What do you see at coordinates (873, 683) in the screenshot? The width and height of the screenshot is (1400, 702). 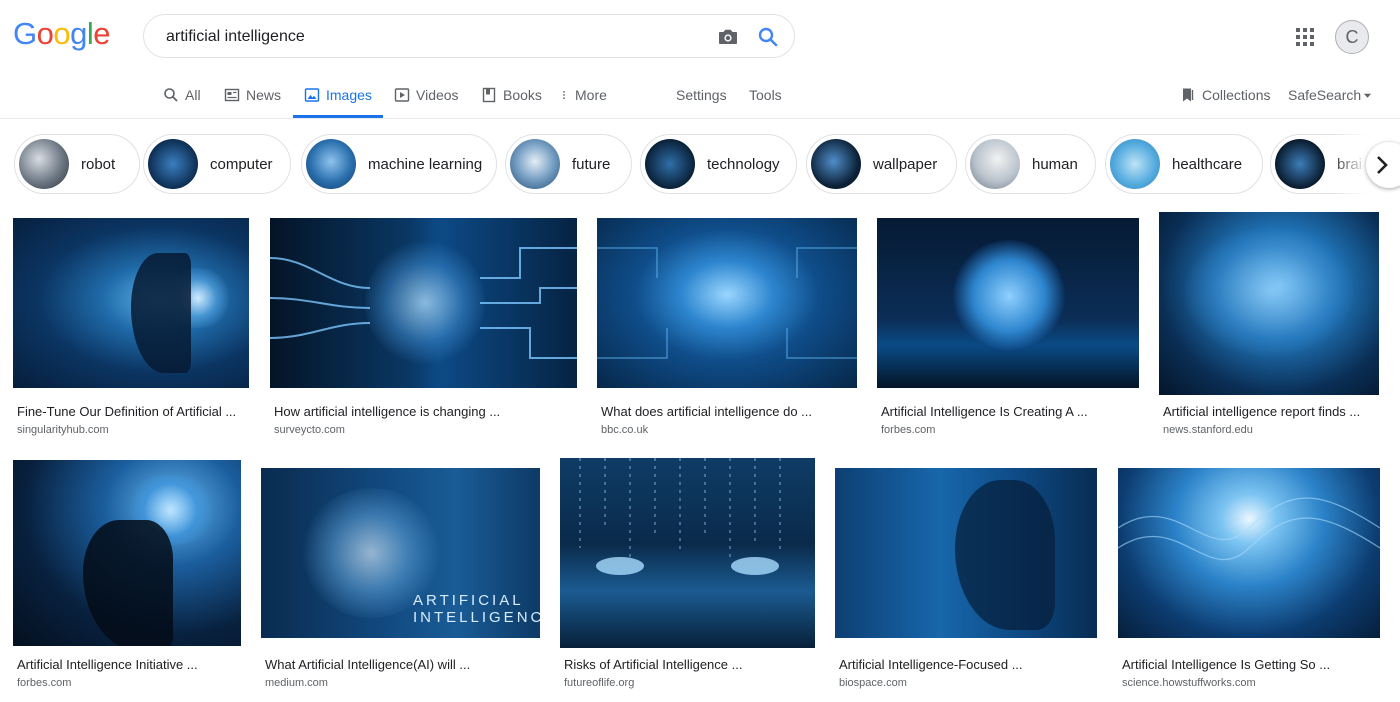 I see `result-source: biospace.com` at bounding box center [873, 683].